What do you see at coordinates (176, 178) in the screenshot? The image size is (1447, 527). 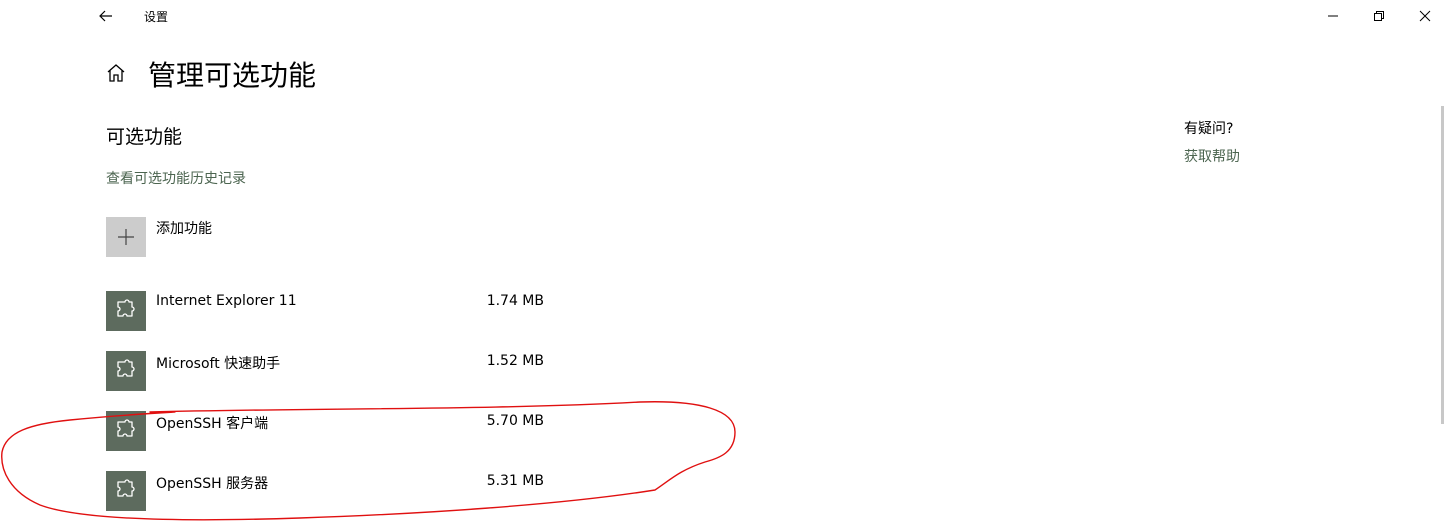 I see `view-history-link: 查看可选功能历史记录` at bounding box center [176, 178].